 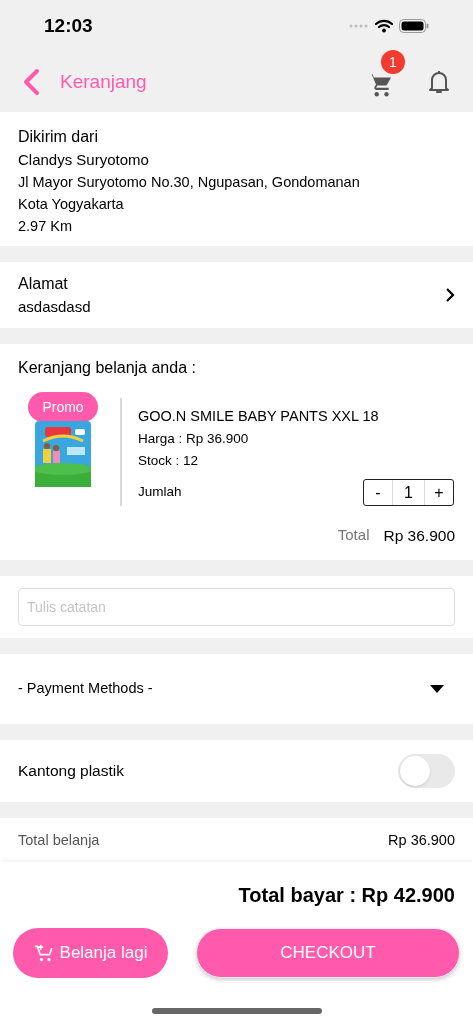 What do you see at coordinates (189, 182) in the screenshot?
I see `sender-address: Jl Mayor Suryotomo No.30, Ngupasan, Gondomanan` at bounding box center [189, 182].